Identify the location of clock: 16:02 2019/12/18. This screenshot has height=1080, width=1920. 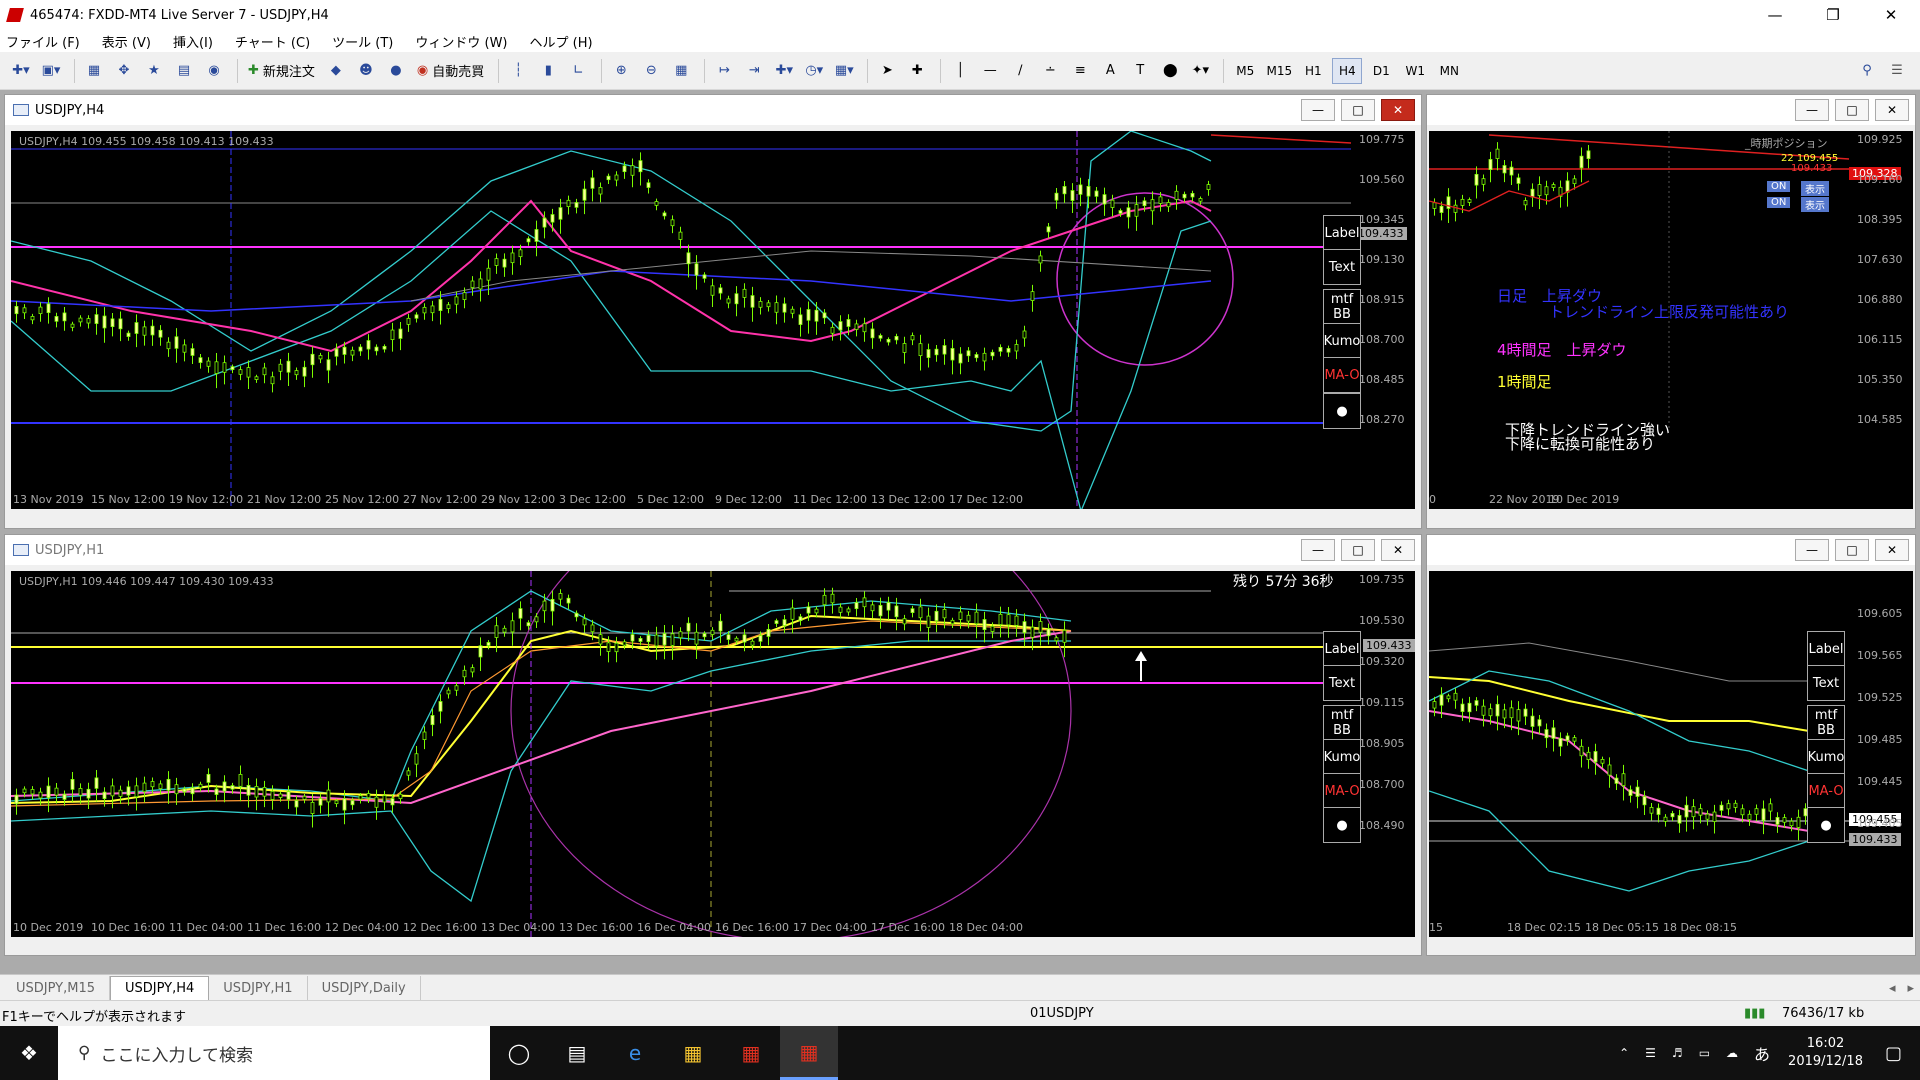
(1825, 1053).